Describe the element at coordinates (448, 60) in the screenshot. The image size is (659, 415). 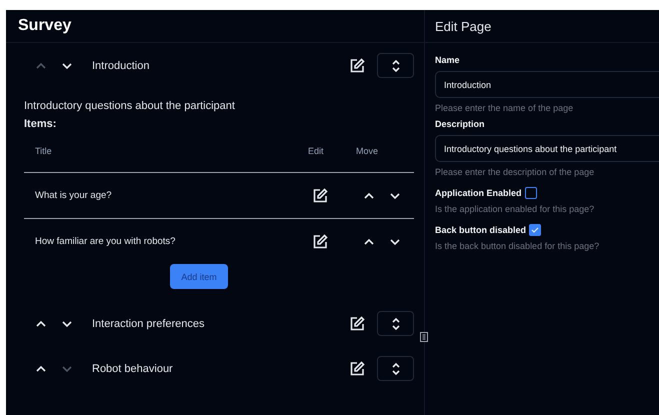
I see `field-label: Name` at that location.